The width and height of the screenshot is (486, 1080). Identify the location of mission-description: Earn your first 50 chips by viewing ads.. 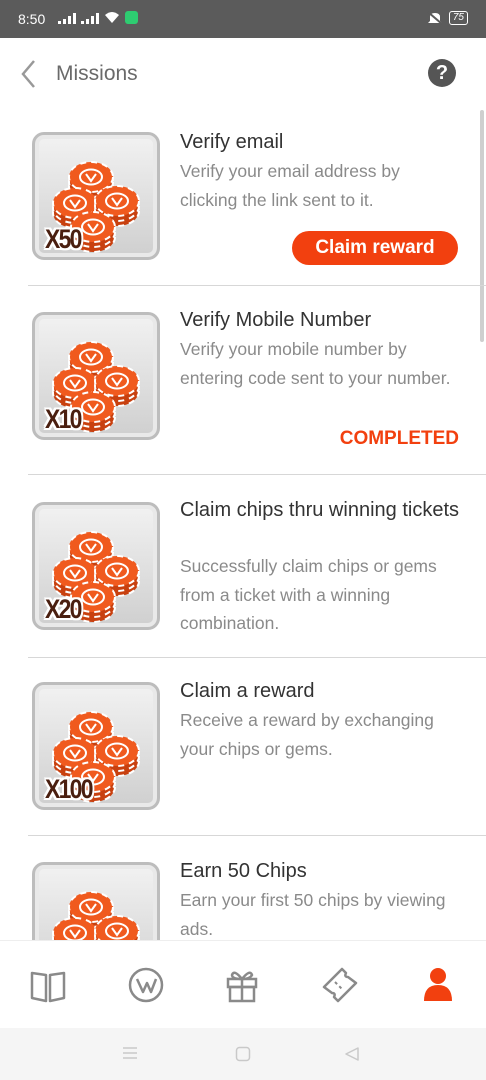
(313, 914).